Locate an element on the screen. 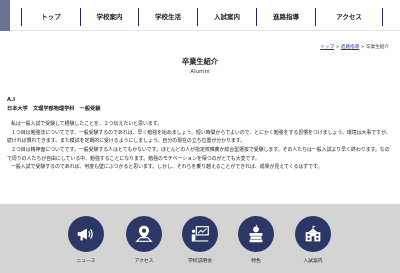  news-label: ニュース is located at coordinates (86, 260).